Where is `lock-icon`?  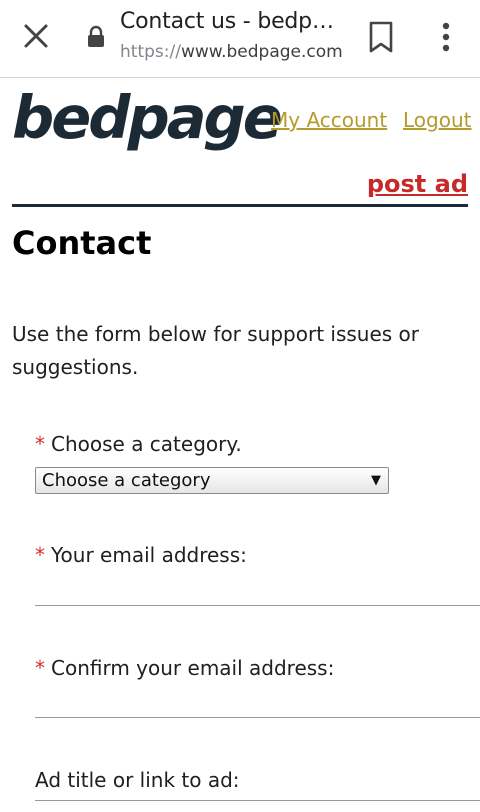 lock-icon is located at coordinates (96, 37).